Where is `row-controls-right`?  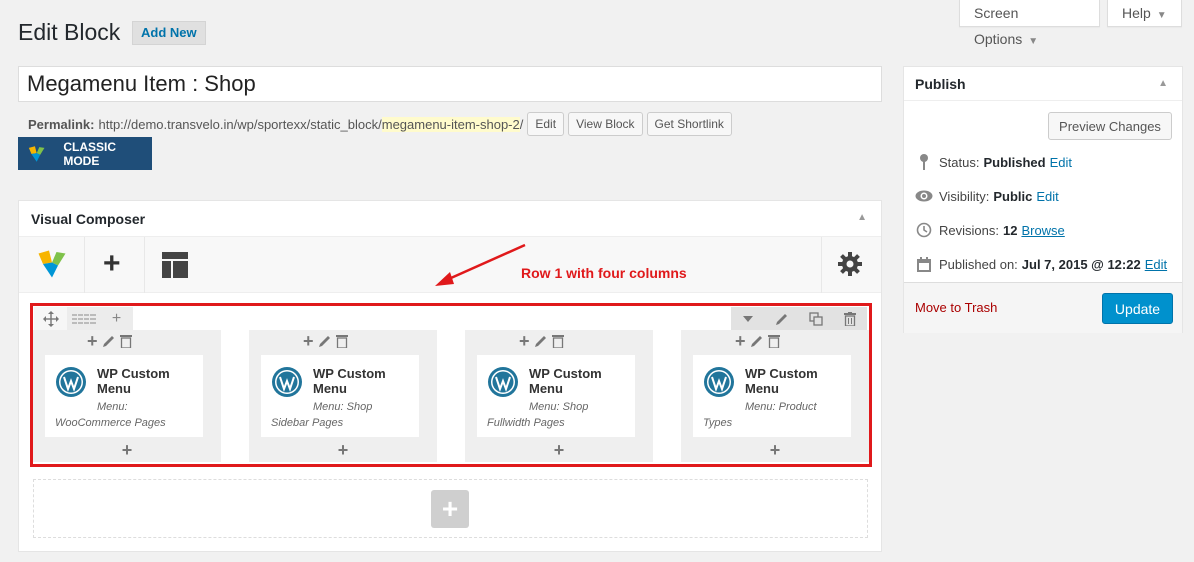
row-controls-right is located at coordinates (799, 318).